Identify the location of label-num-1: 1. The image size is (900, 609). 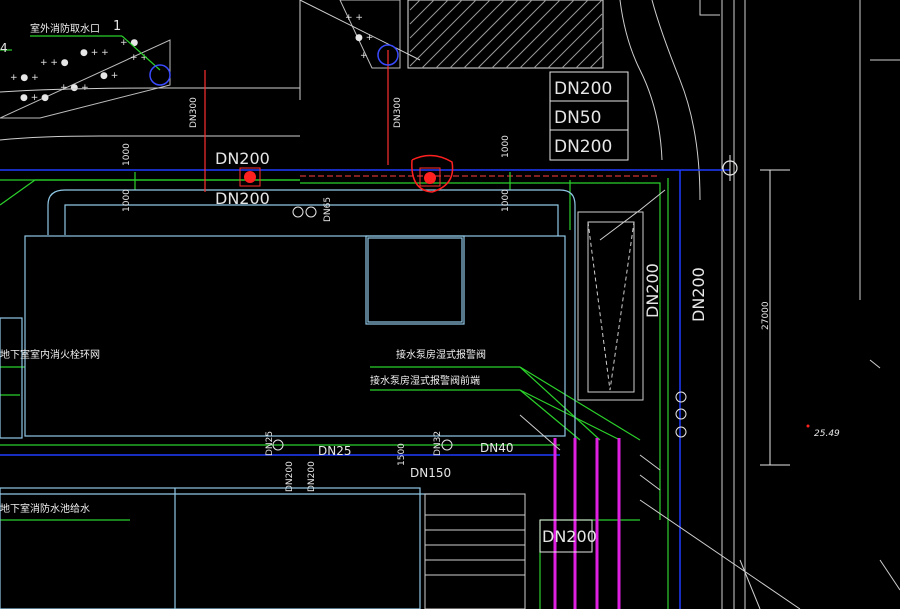
(117, 26).